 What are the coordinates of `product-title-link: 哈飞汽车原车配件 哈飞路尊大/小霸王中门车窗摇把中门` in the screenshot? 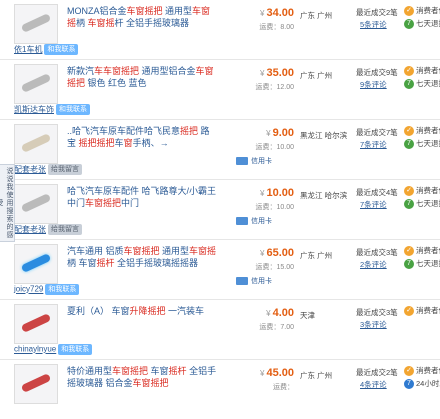 It's located at (142, 197).